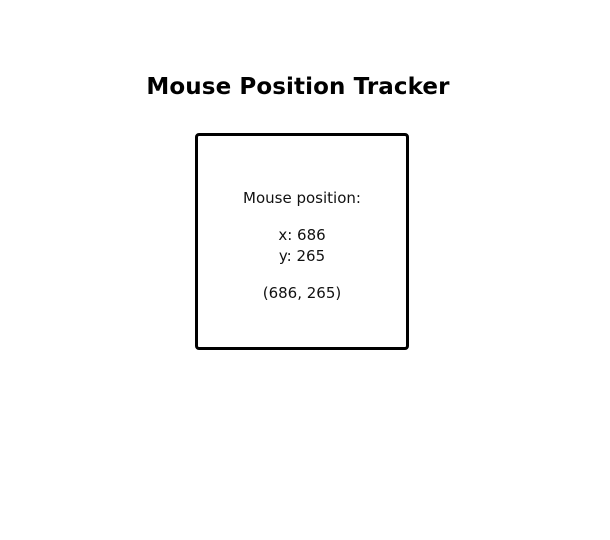 The image size is (610, 540). I want to click on page-title: Mouse Position Tracker, so click(298, 87).